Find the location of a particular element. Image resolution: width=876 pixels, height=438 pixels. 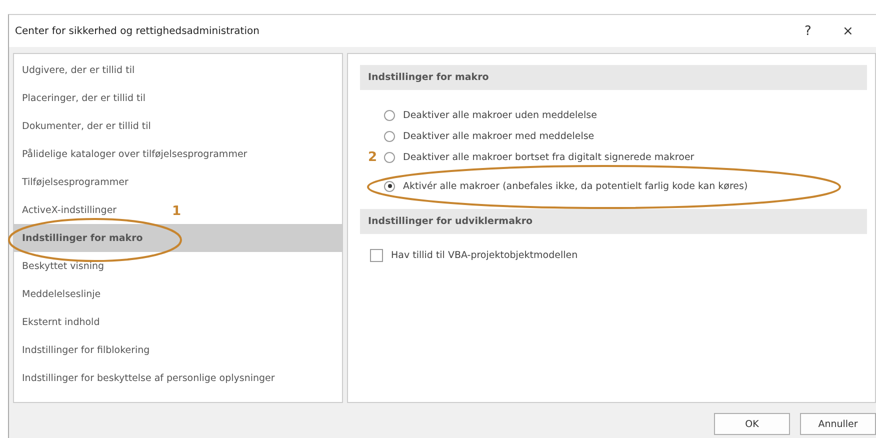

step-number: 1 is located at coordinates (177, 211).